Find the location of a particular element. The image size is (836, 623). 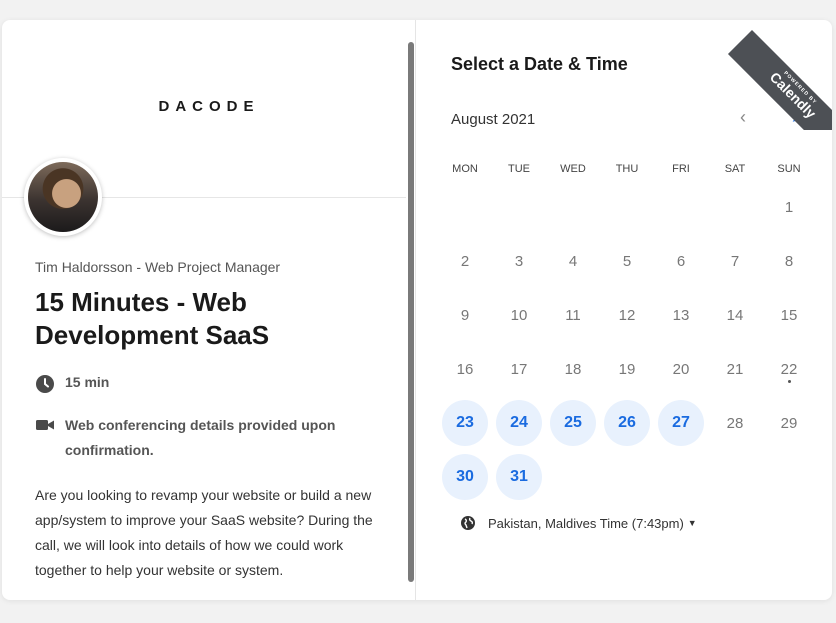

day-number: 30 is located at coordinates (465, 477).